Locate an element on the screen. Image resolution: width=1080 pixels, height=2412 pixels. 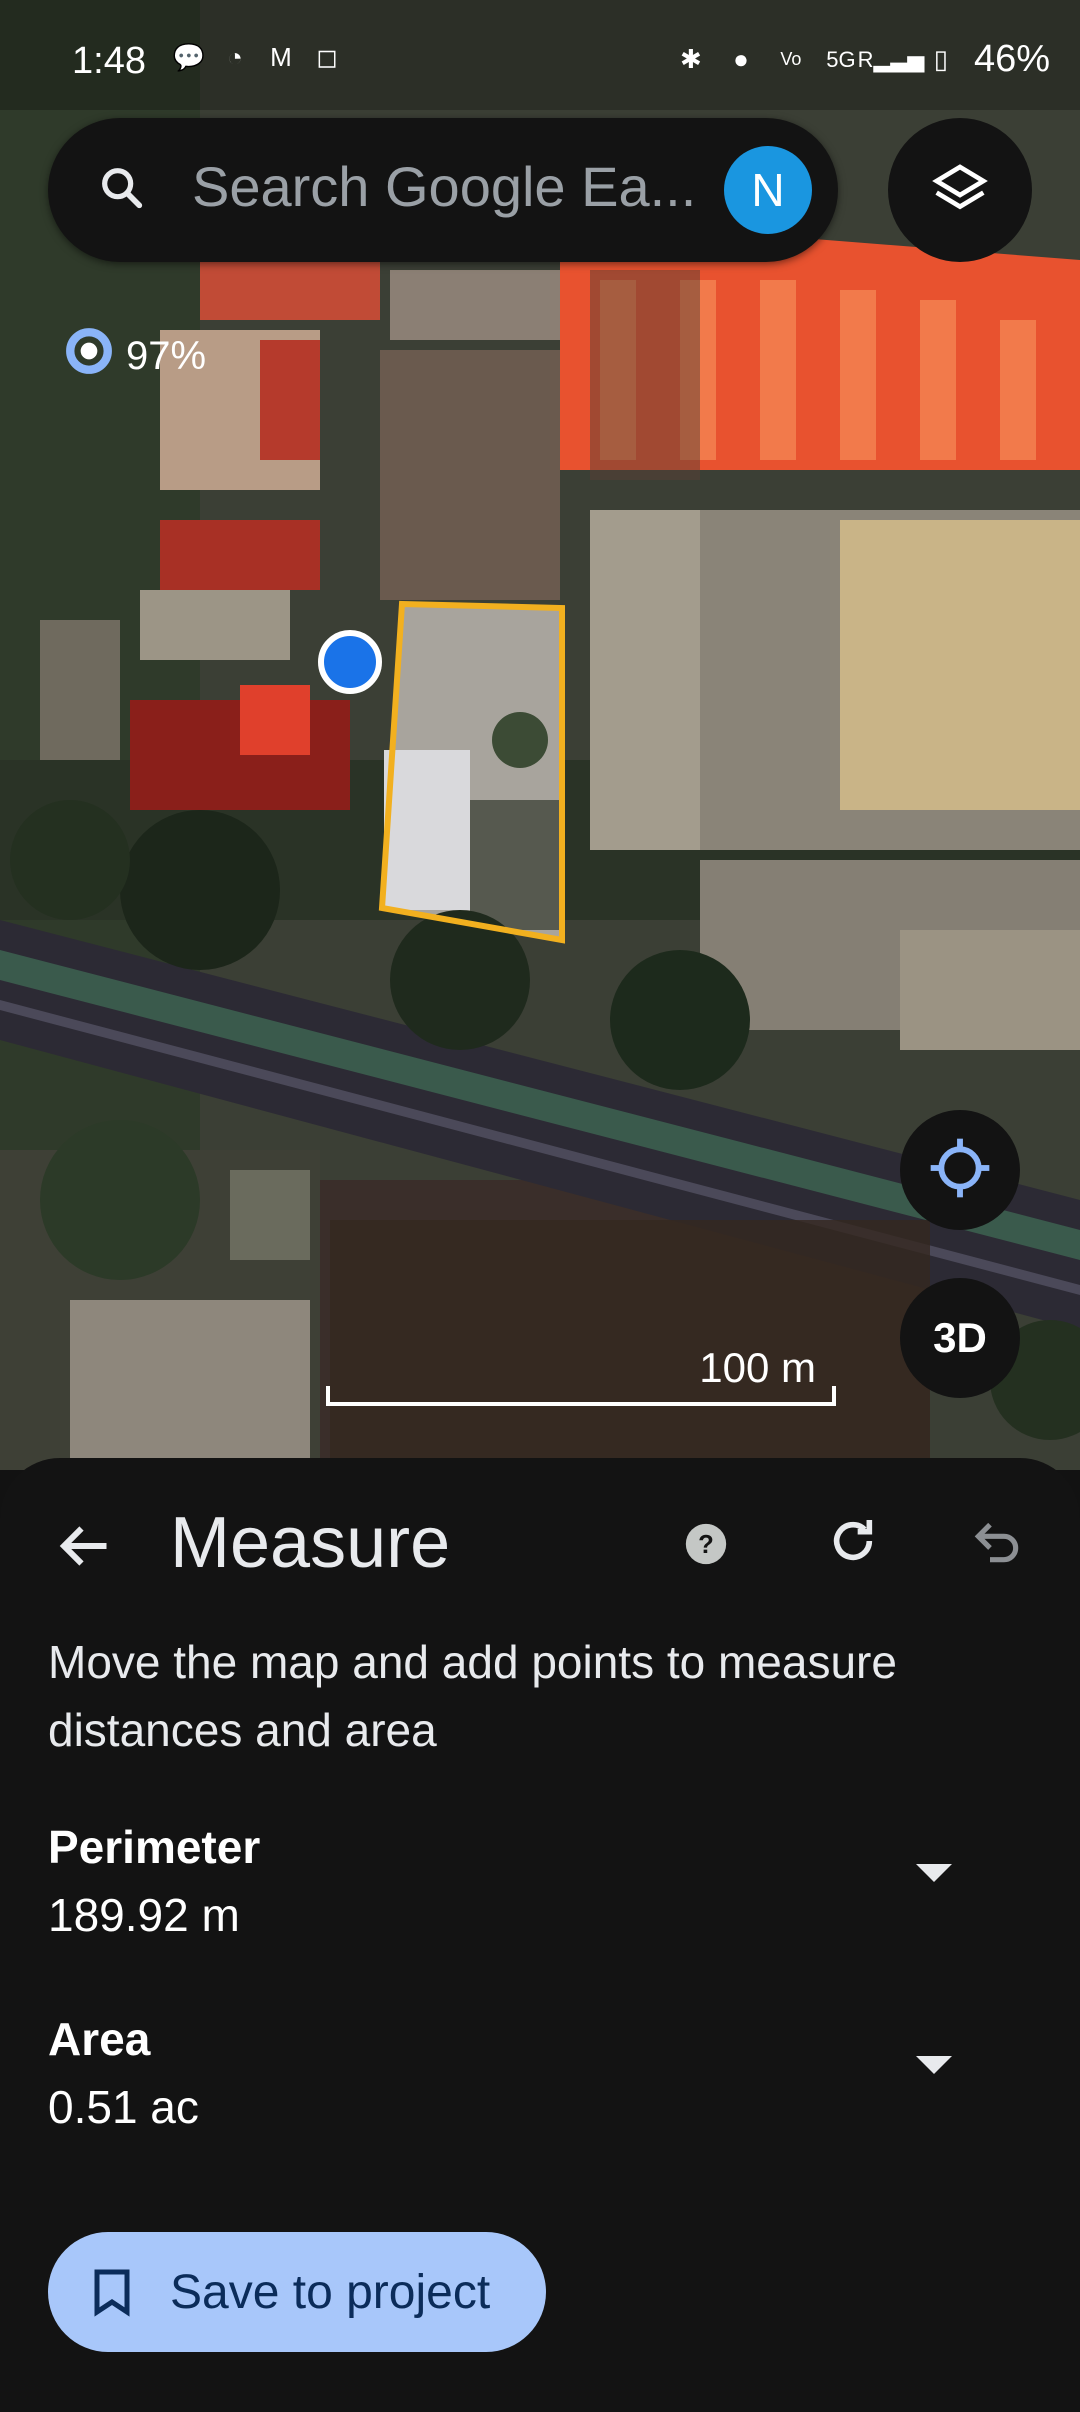
chat-icon: 💬 is located at coordinates (189, 56).